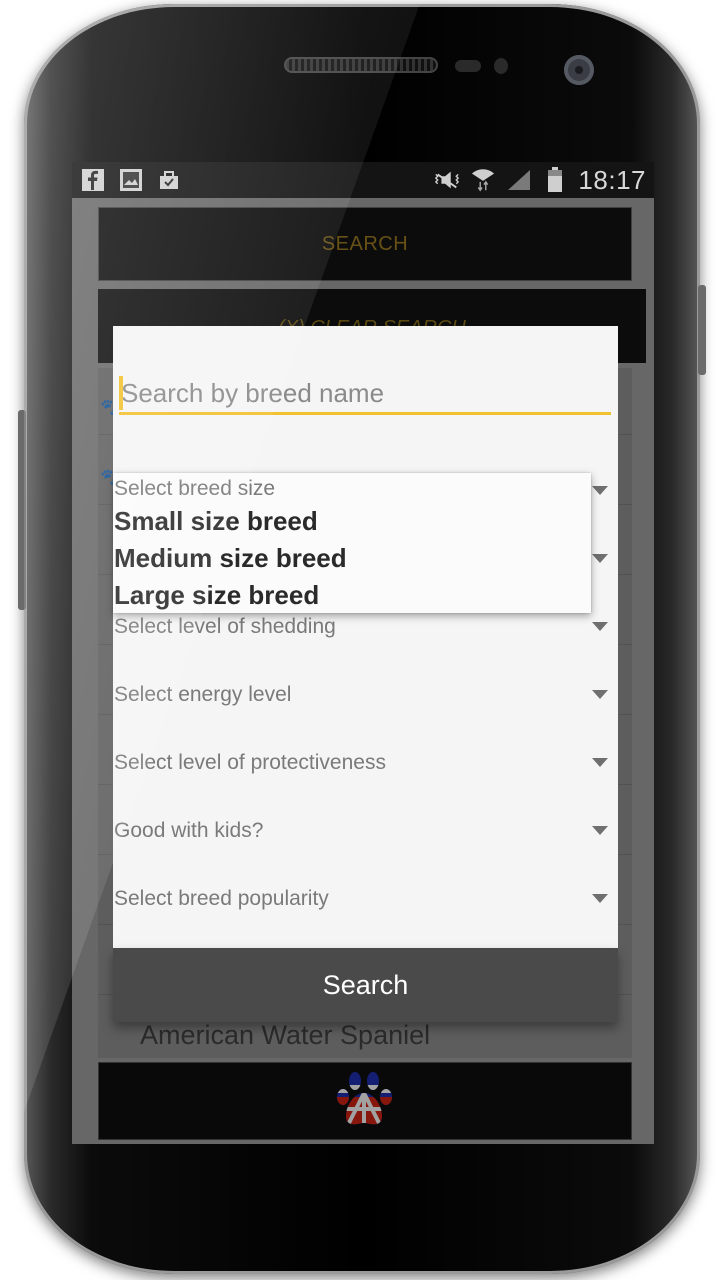  Describe the element at coordinates (250, 762) in the screenshot. I see `spinner-label: Select level of protectiveness` at that location.